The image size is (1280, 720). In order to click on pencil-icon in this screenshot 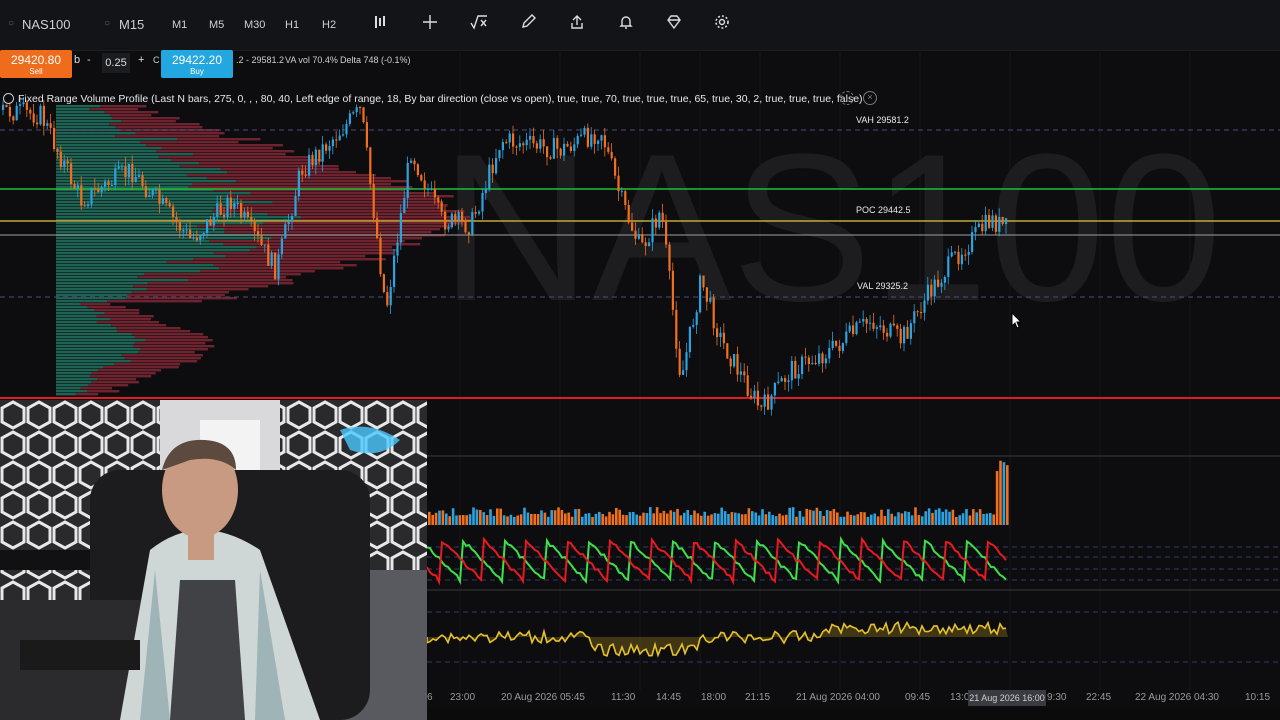, I will do `click(528, 24)`.